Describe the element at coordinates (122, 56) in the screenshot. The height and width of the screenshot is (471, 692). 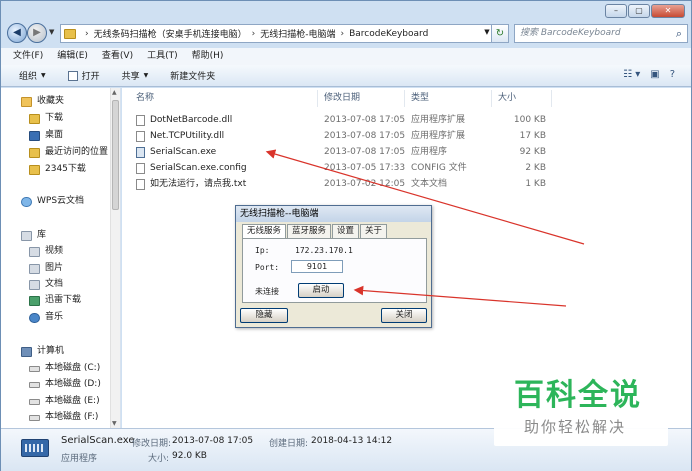
I see `menu-view: 查看(V)` at that location.